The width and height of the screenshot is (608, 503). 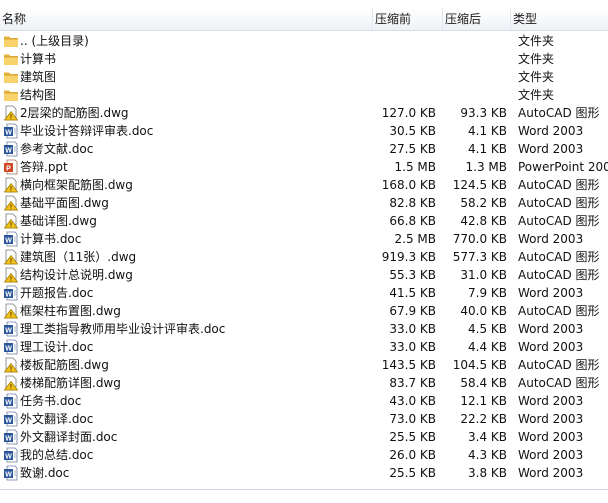 I want to click on file-row: W 外文翻译.doc 73.0 KB 22.2 KB Word 2003, so click(x=304, y=419).